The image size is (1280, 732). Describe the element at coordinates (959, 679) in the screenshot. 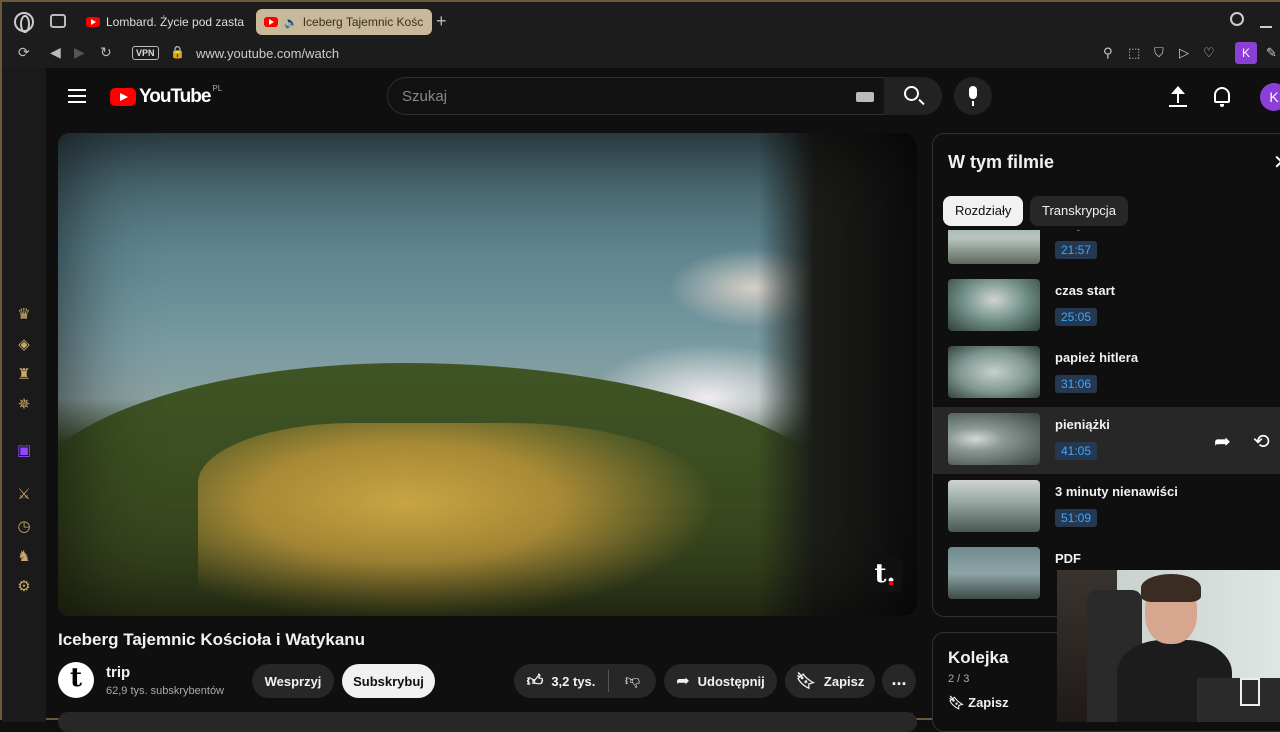

I see `queue-count: 2 / 3` at that location.